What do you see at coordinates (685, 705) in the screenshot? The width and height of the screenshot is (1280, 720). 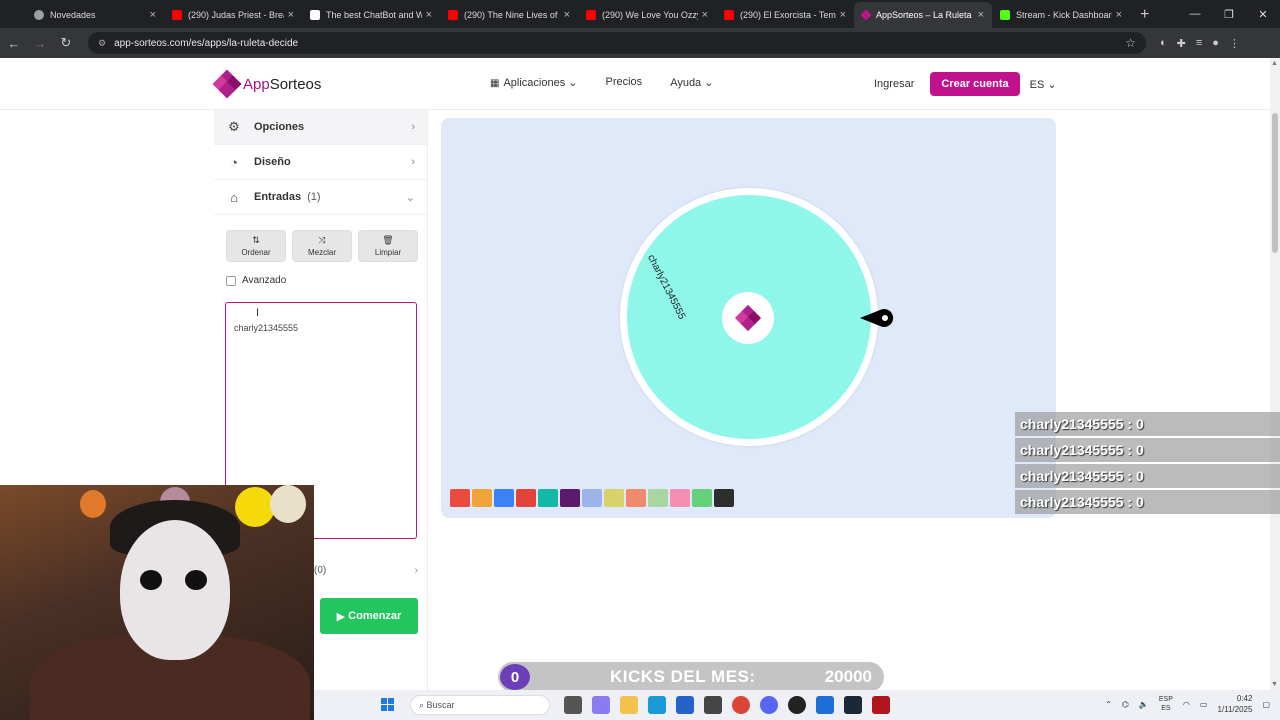 I see `store-icon` at bounding box center [685, 705].